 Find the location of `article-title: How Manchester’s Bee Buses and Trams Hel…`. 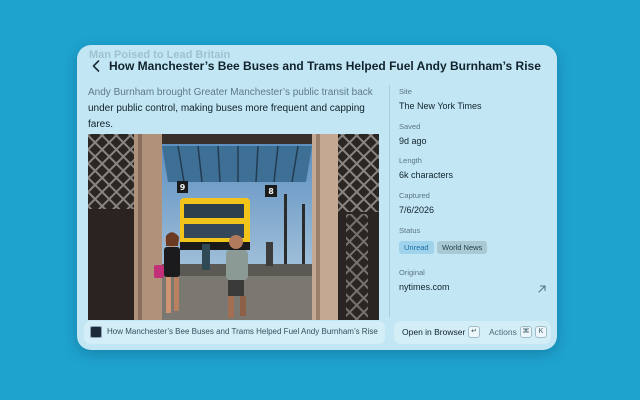

article-title: How Manchester’s Bee Buses and Trams Hel… is located at coordinates (325, 66).